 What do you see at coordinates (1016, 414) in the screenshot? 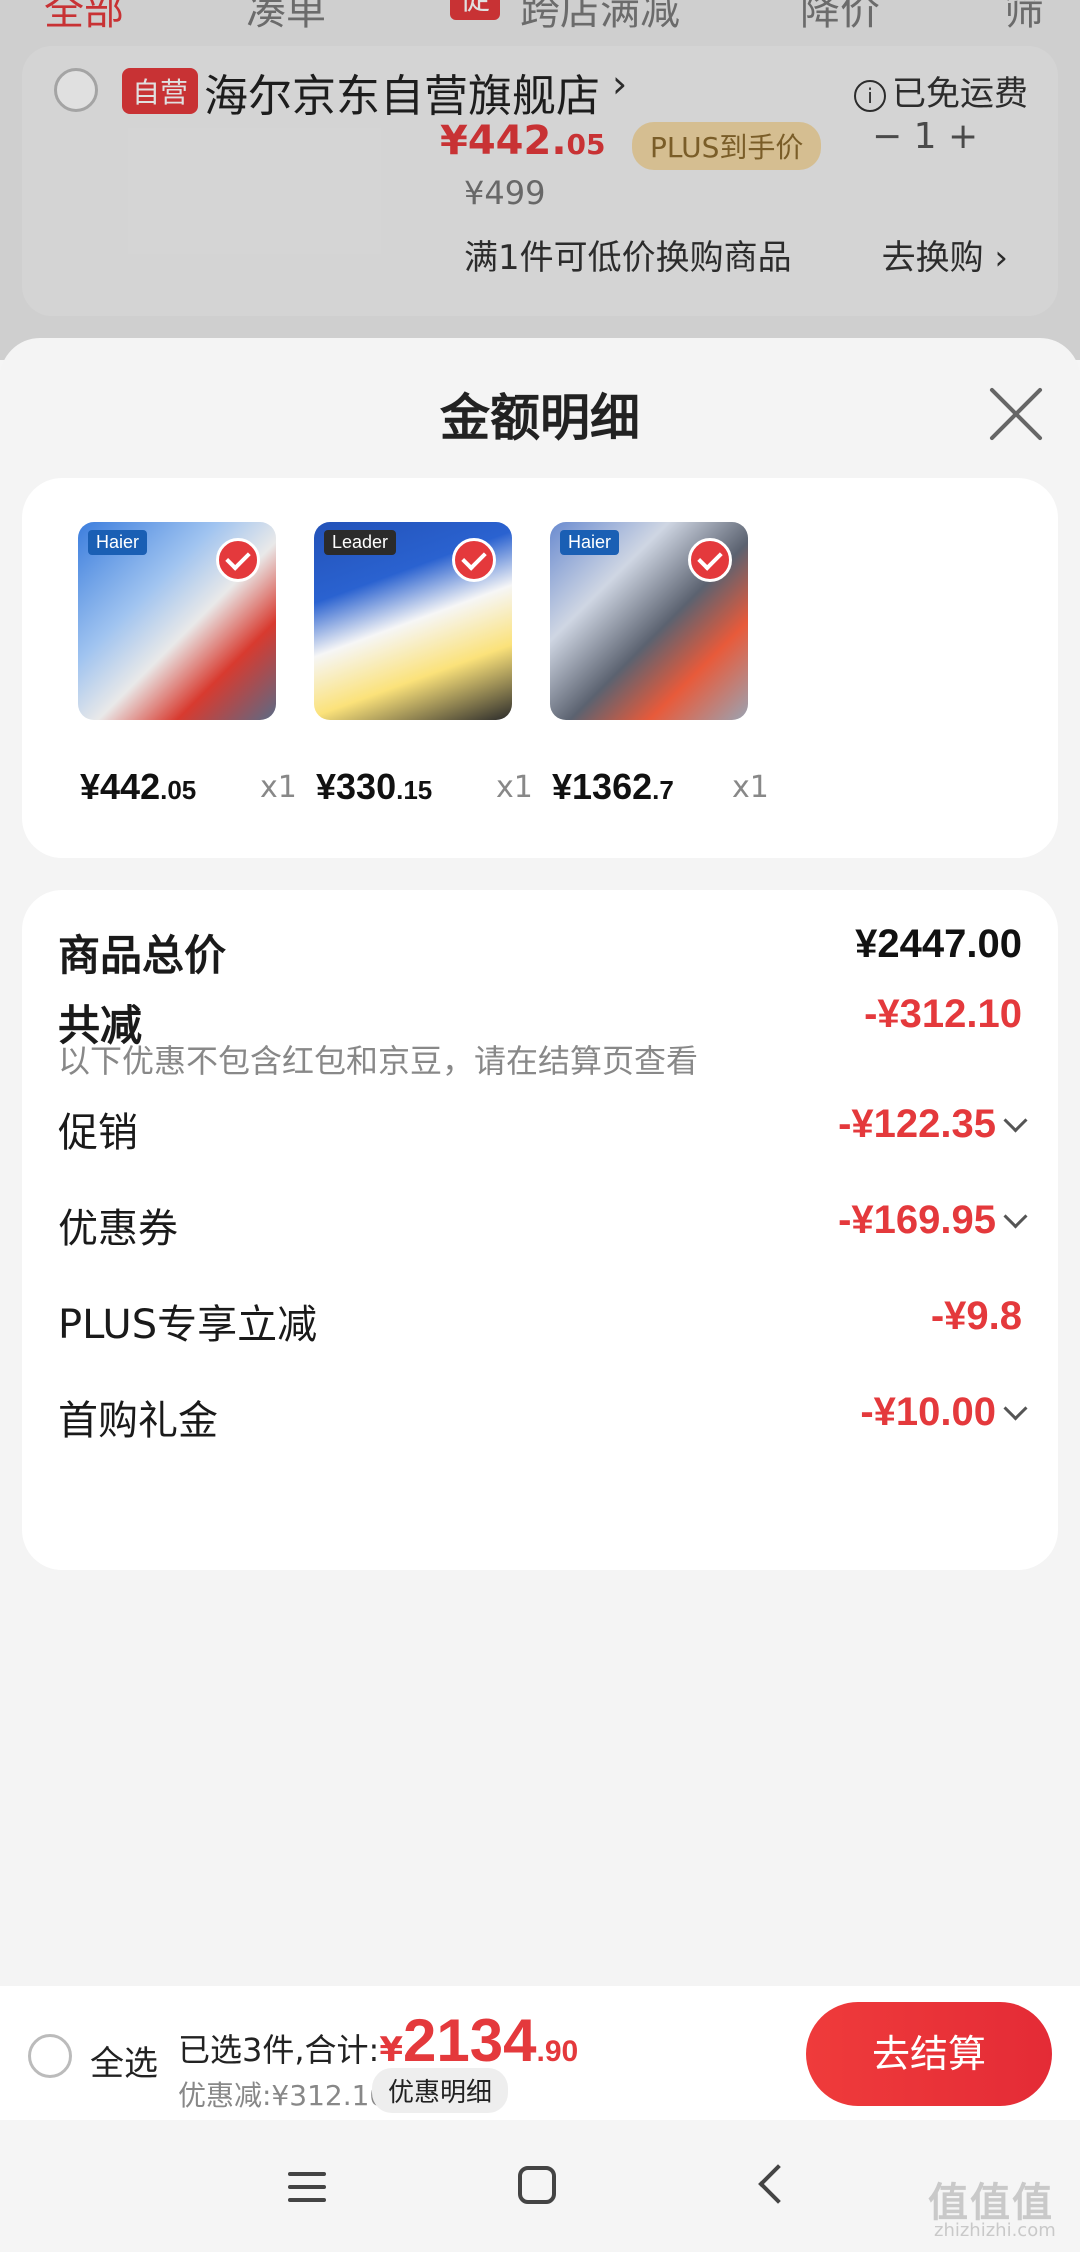
I see `close-icon` at bounding box center [1016, 414].